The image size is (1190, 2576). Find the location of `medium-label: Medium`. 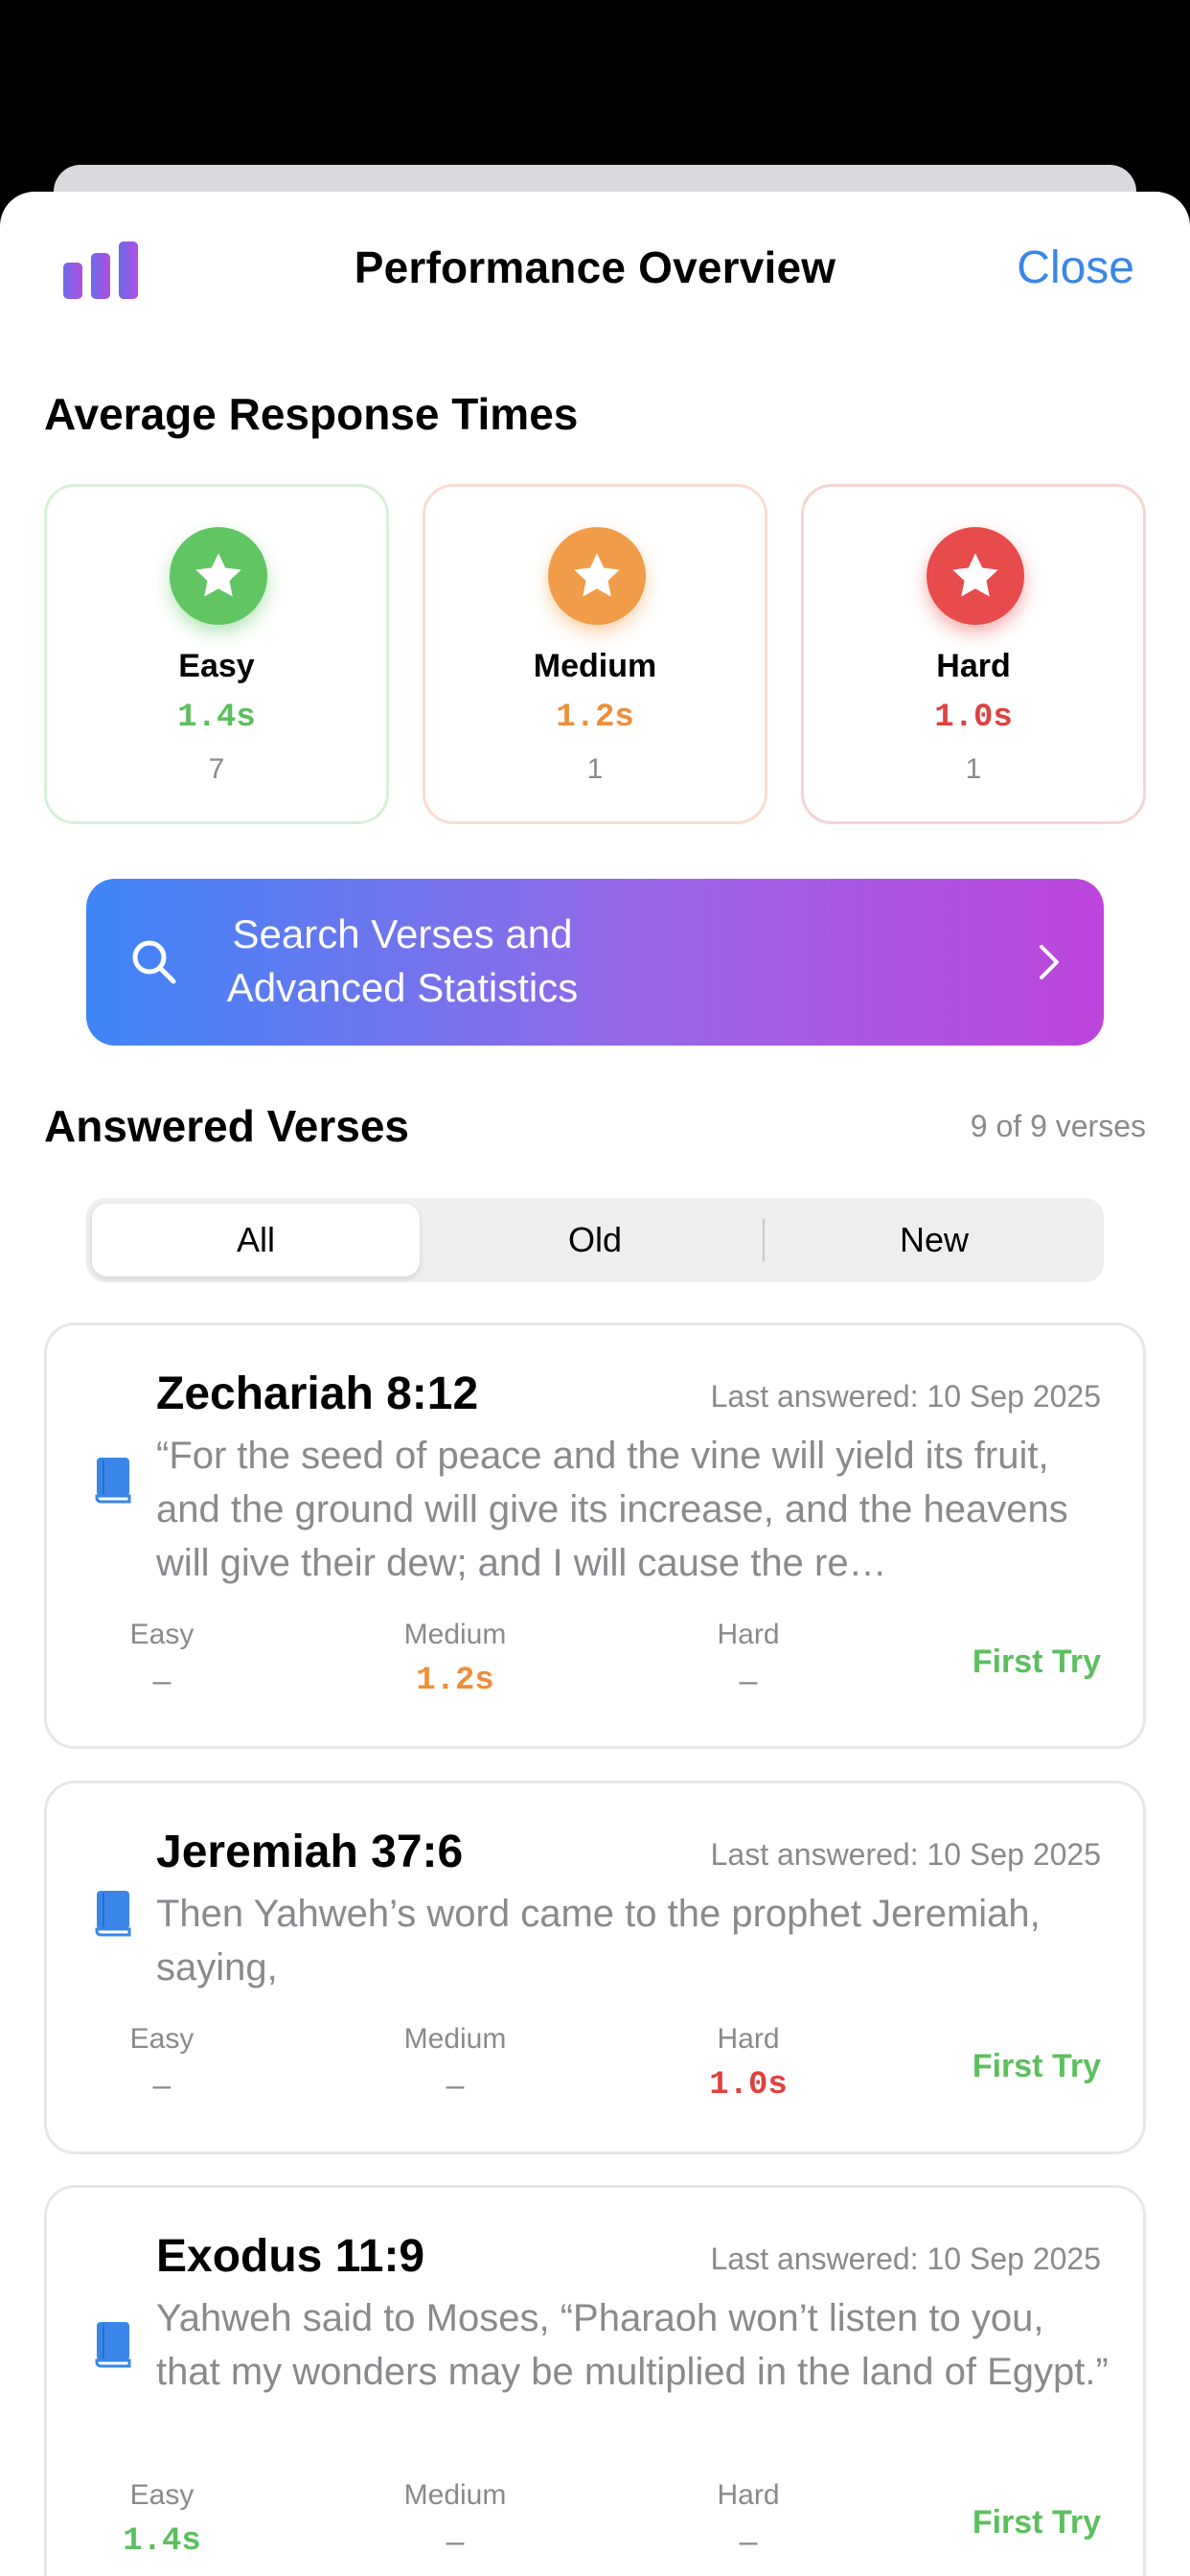

medium-label: Medium is located at coordinates (595, 666).